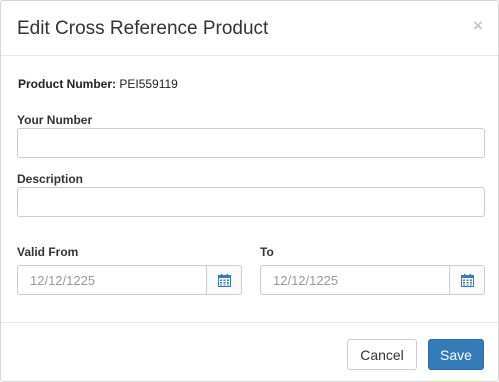  I want to click on valid-from-date-picker, so click(129, 280).